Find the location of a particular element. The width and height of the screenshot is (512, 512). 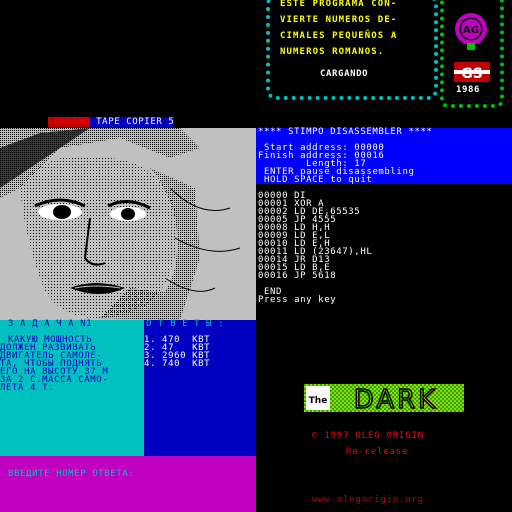

website-url: www.olegorigin.org is located at coordinates (368, 500).